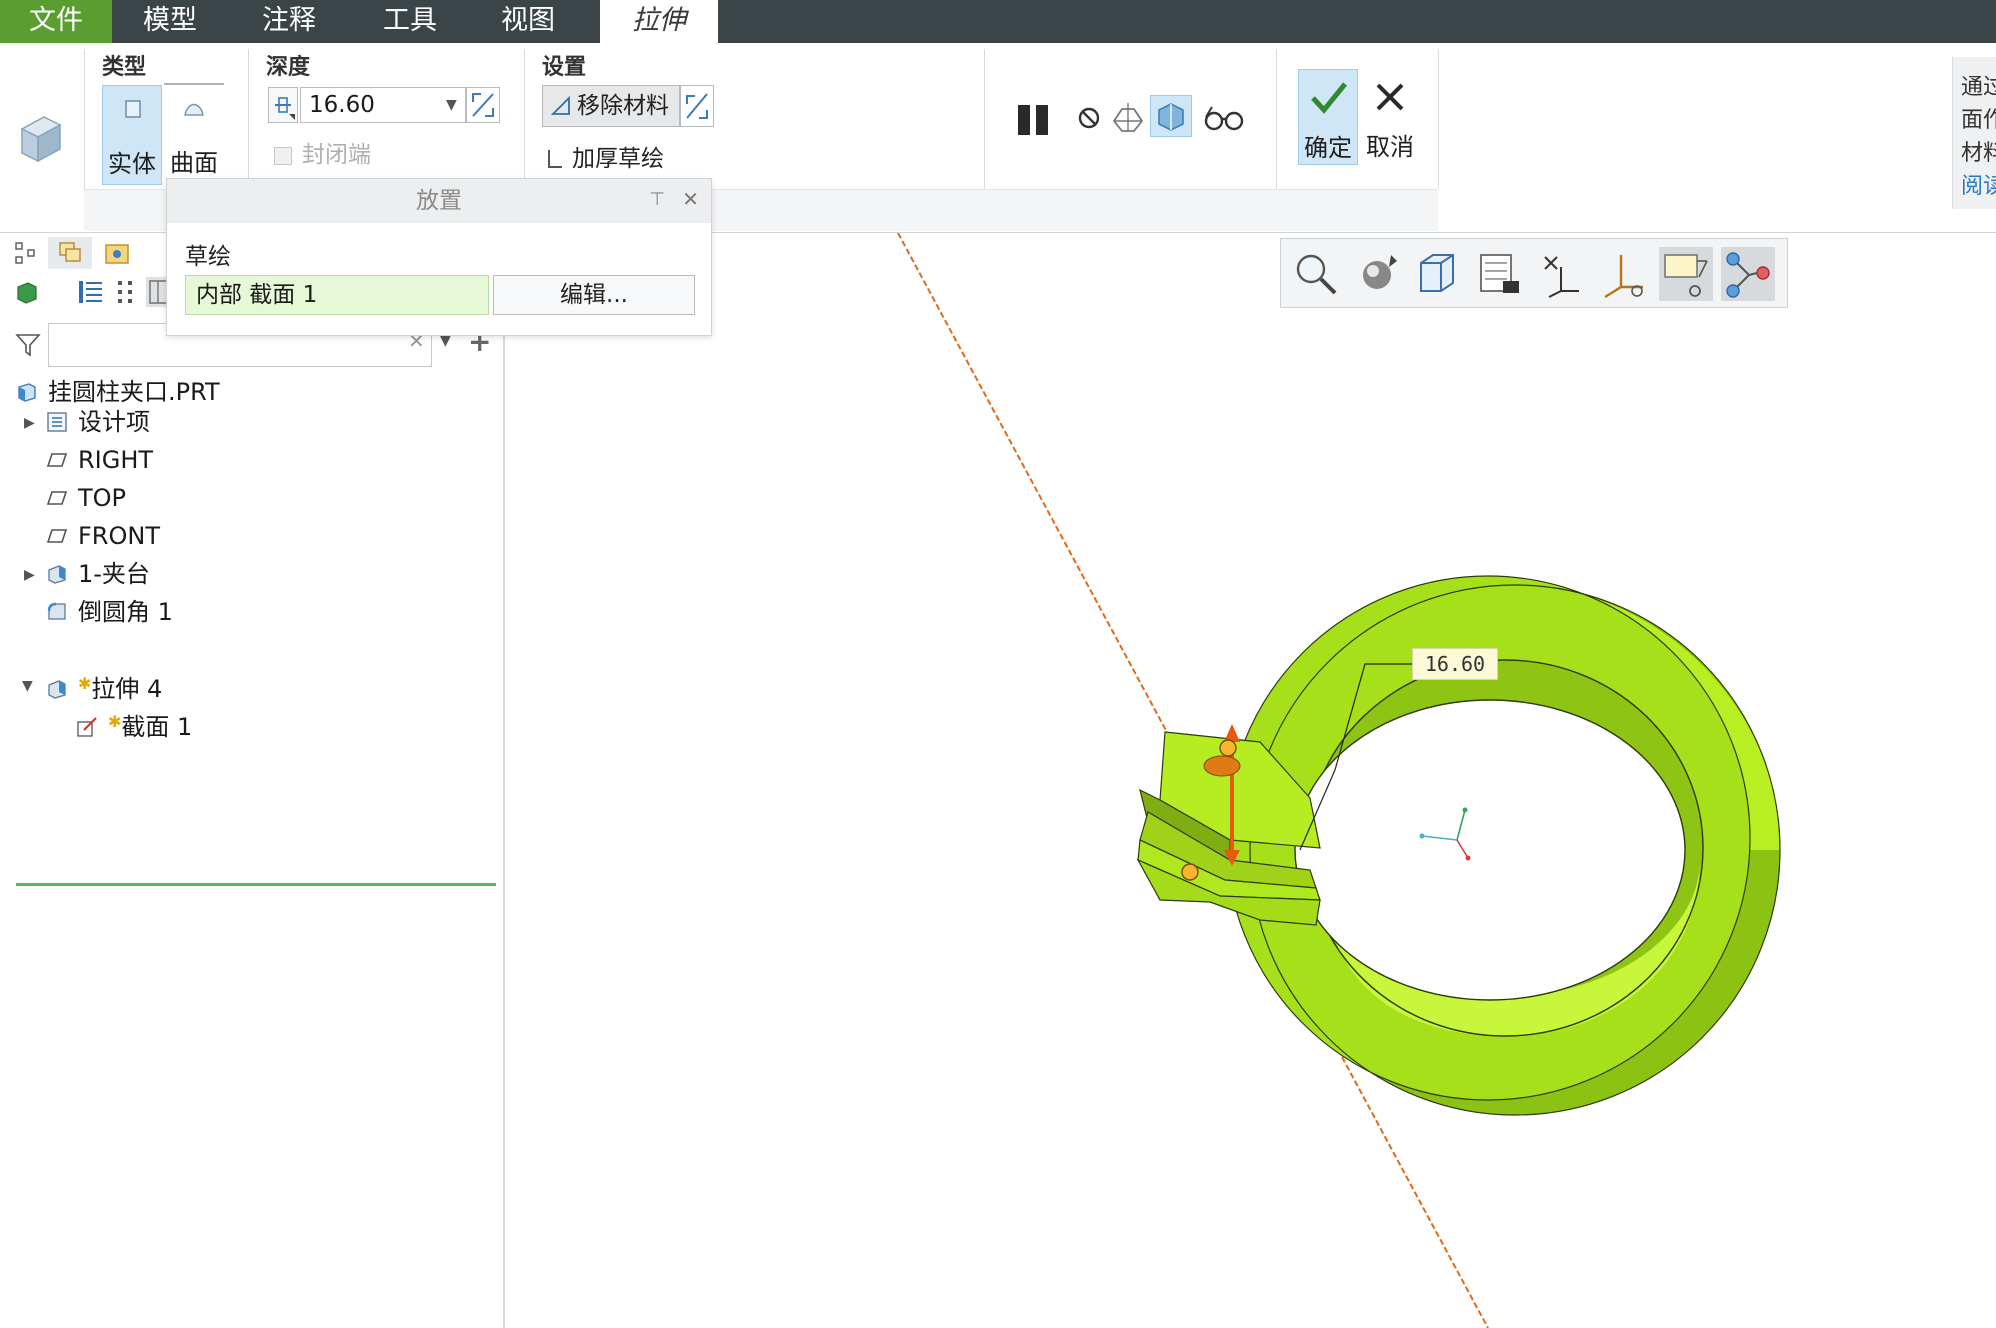  I want to click on sketch-icon, so click(87, 727).